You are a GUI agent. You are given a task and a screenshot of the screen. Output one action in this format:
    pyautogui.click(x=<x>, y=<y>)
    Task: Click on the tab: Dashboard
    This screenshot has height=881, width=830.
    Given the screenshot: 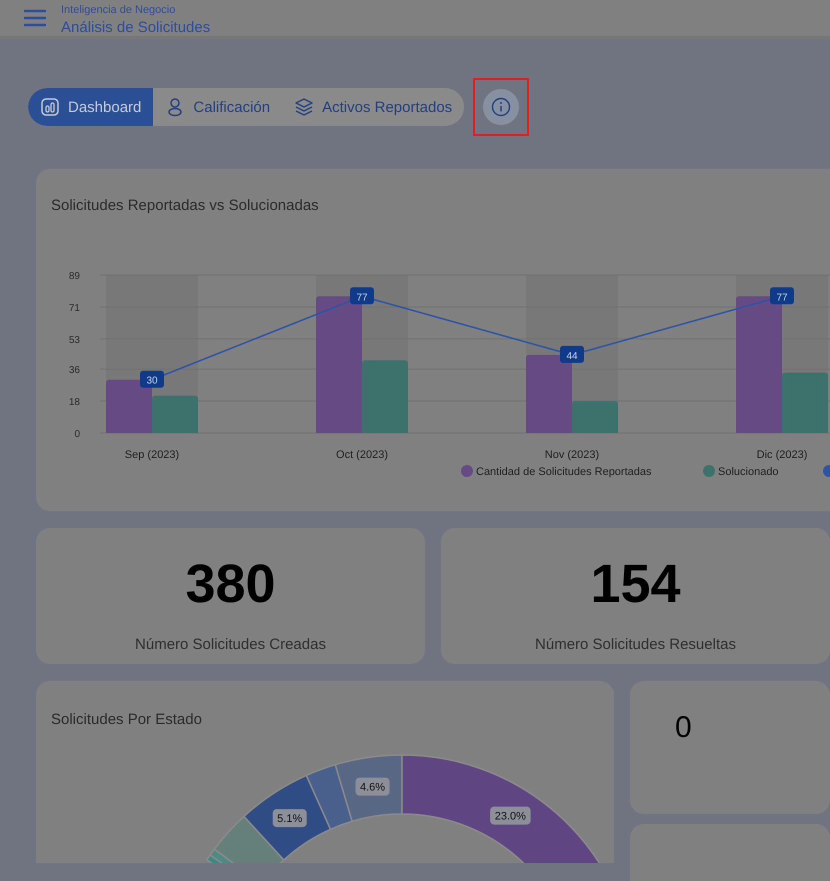 What is the action you would take?
    pyautogui.click(x=91, y=107)
    